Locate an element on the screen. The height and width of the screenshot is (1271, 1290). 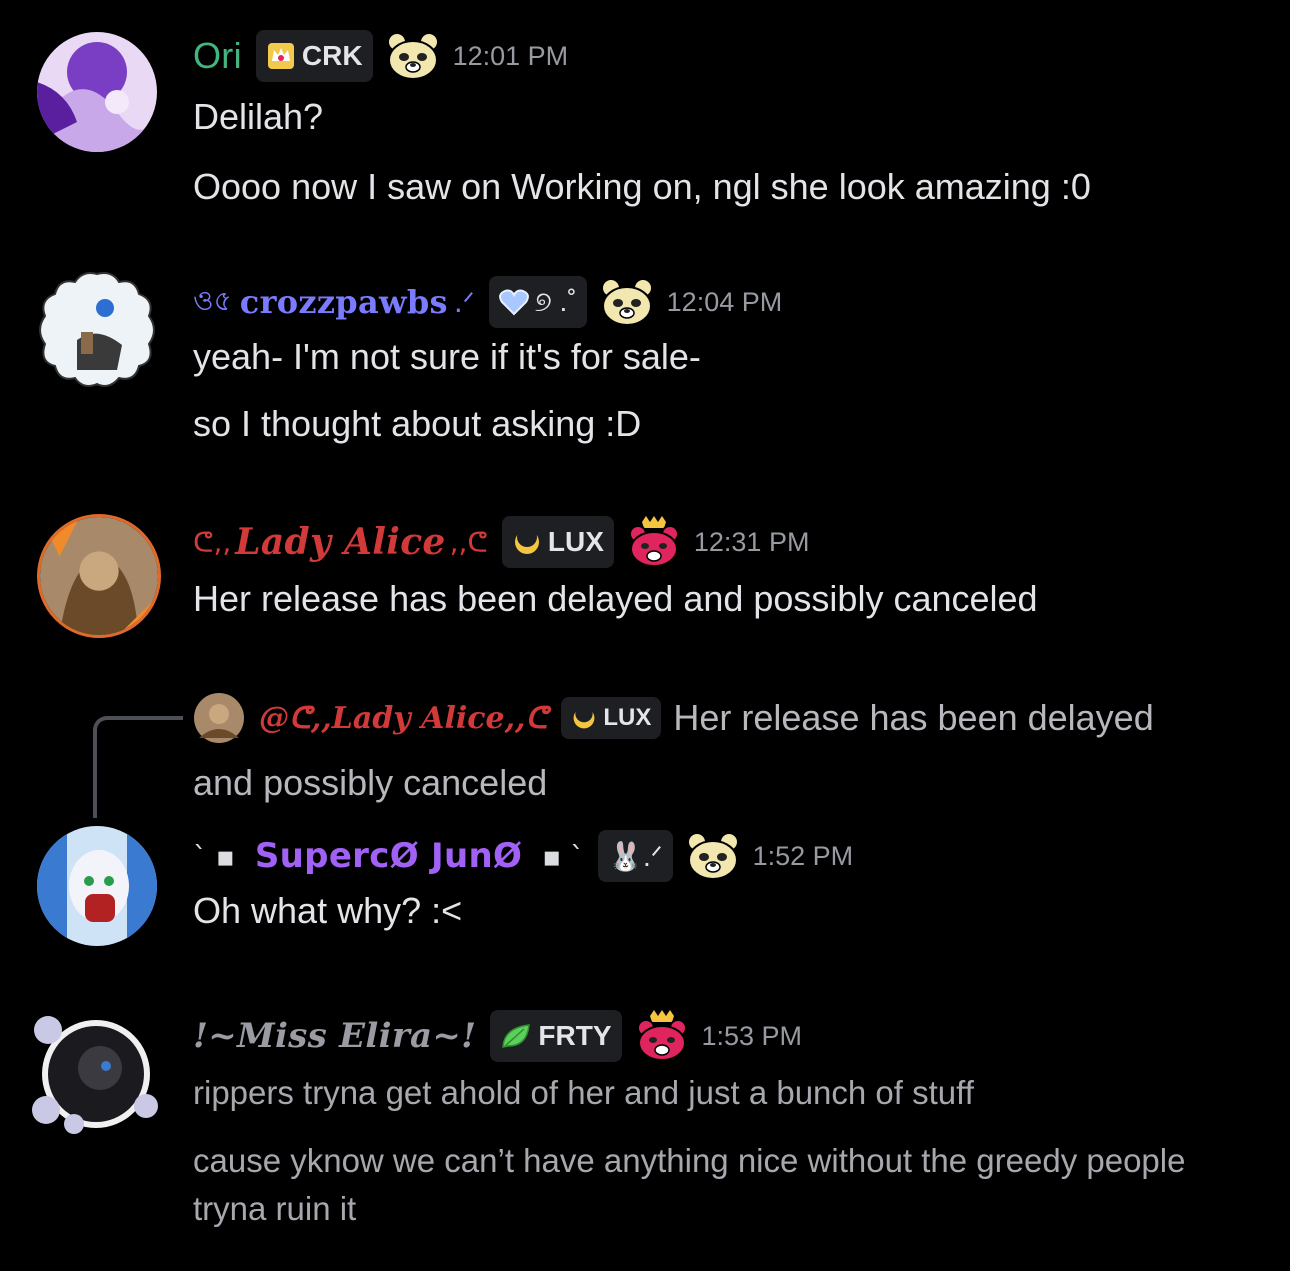
guild-tag-label: LUX is located at coordinates (575, 541).